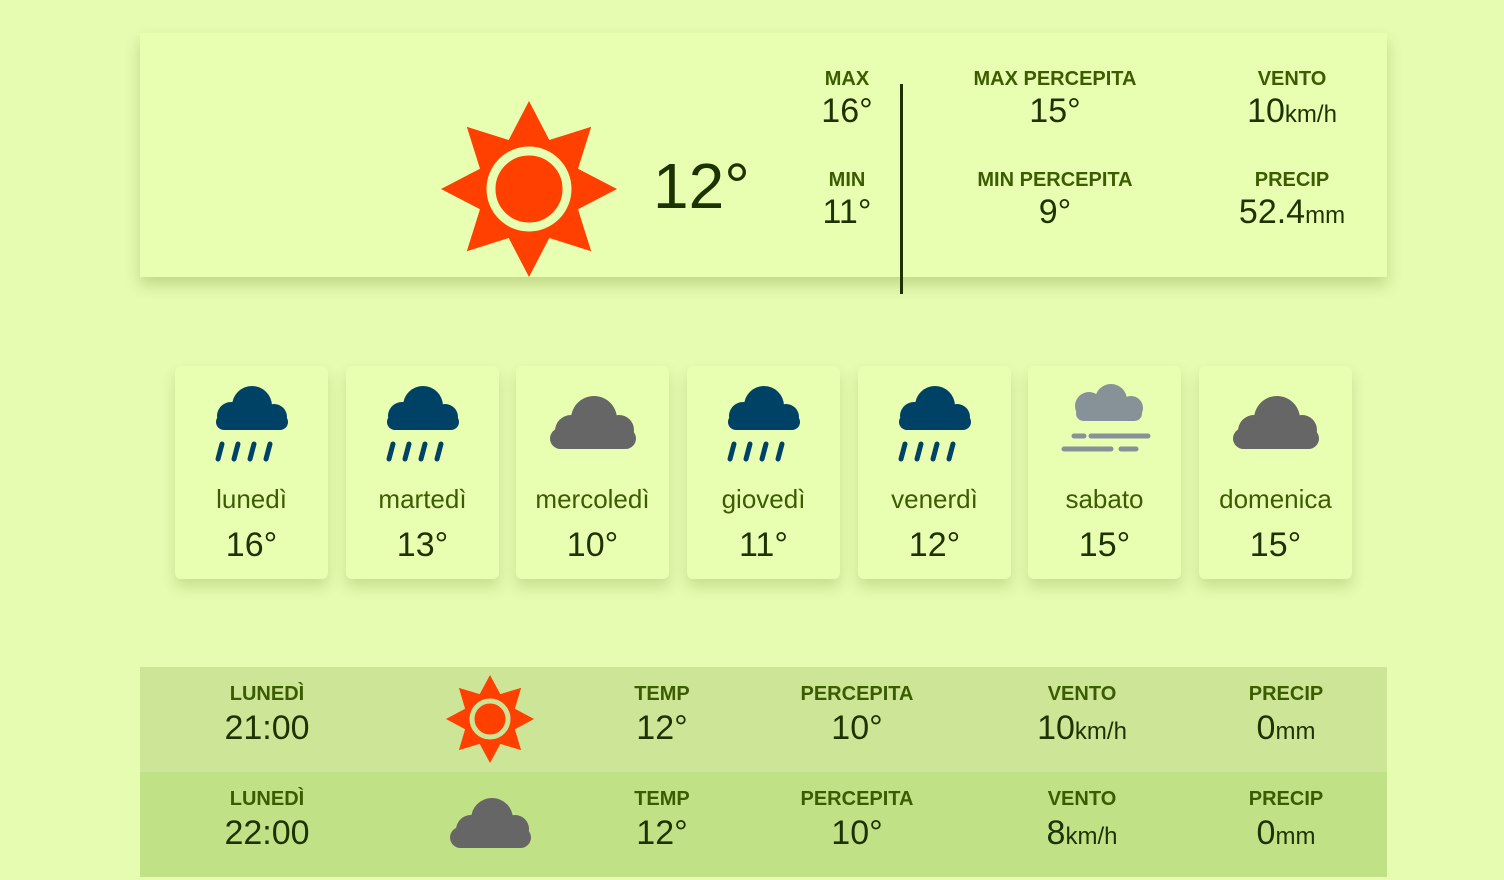 This screenshot has width=1504, height=880. I want to click on max-temp-label: MAX, so click(847, 79).